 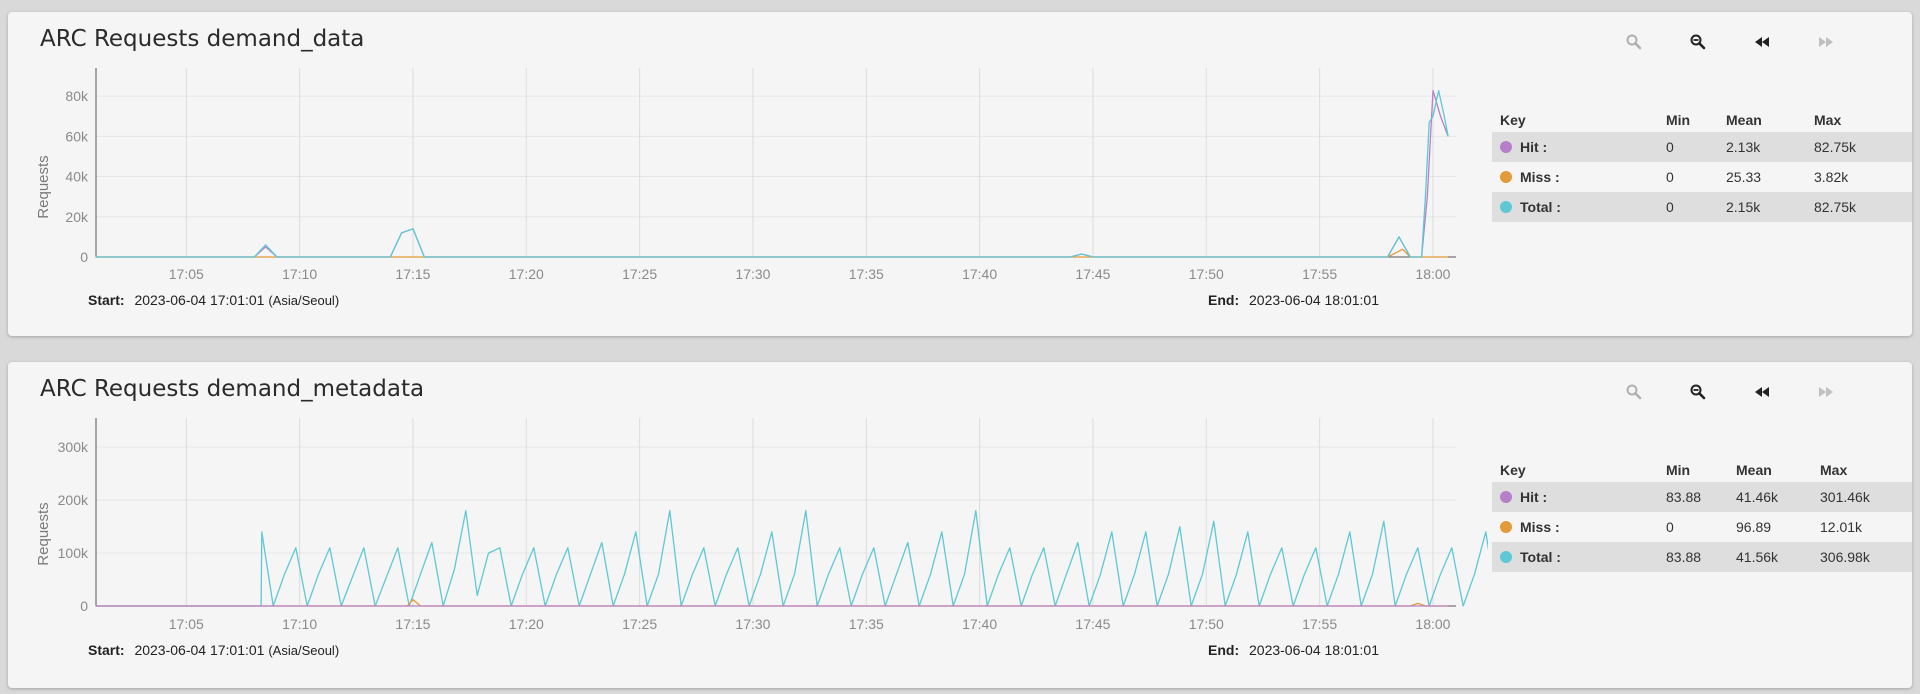 What do you see at coordinates (43, 533) in the screenshot?
I see `y-axis-label: Requests` at bounding box center [43, 533].